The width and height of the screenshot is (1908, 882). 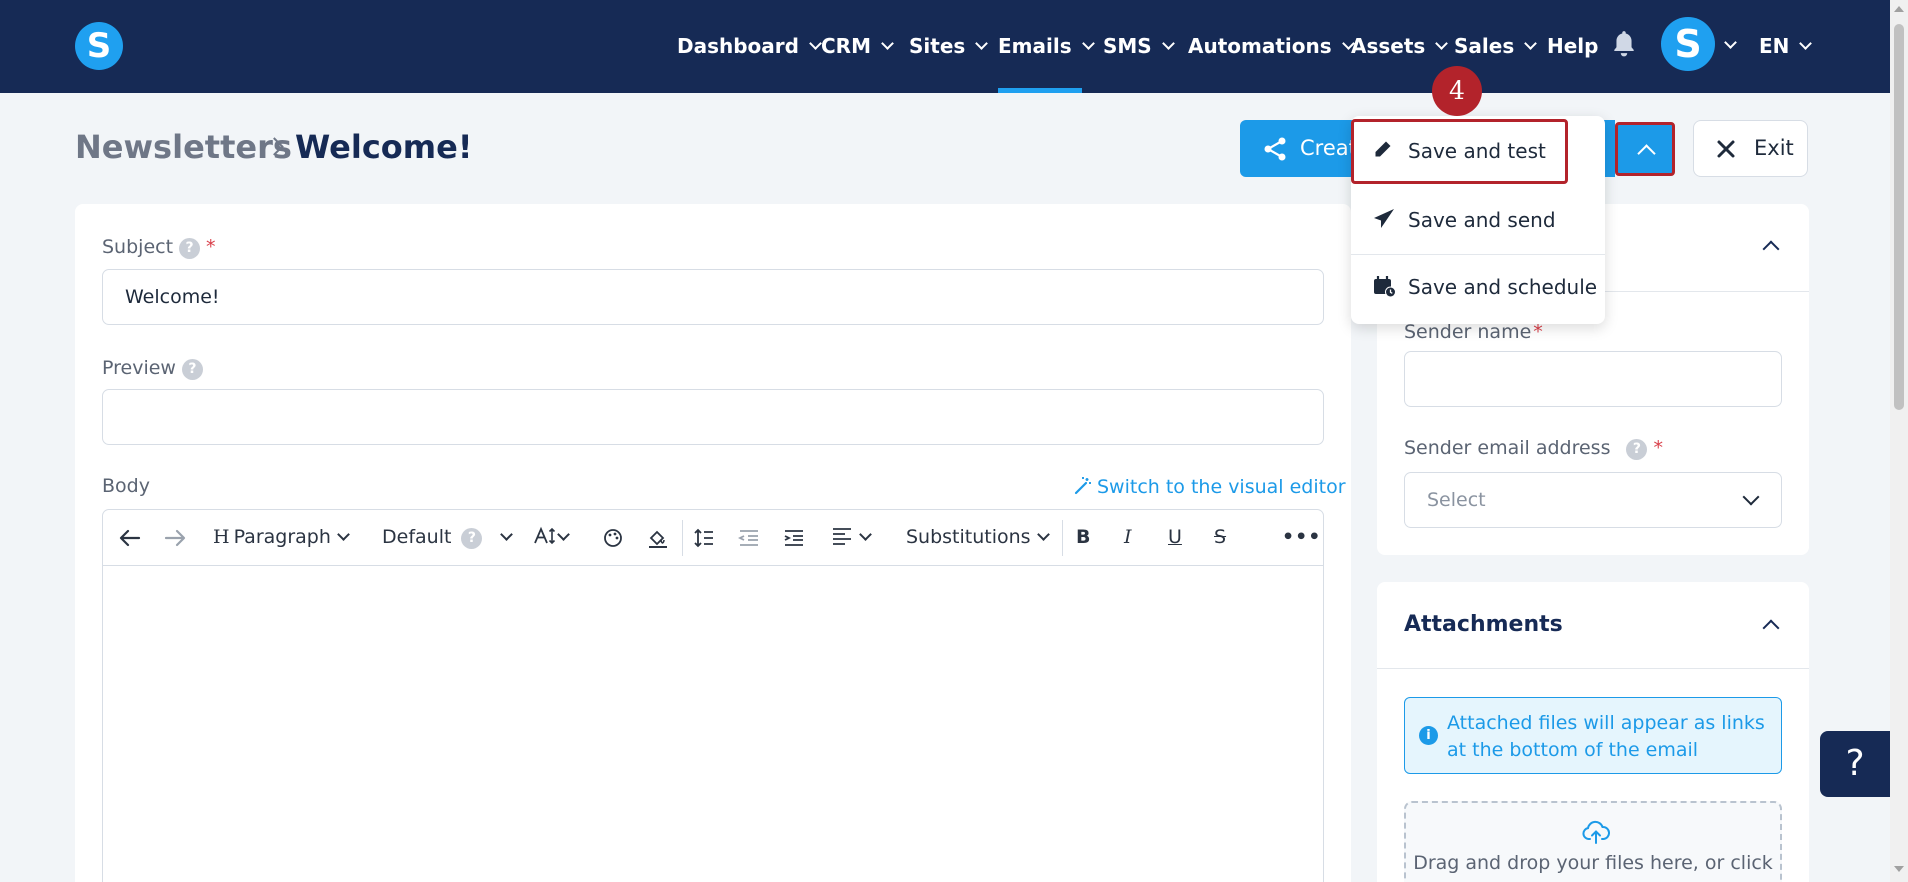 I want to click on substitutions-dropdown: Substitutions, so click(x=978, y=537).